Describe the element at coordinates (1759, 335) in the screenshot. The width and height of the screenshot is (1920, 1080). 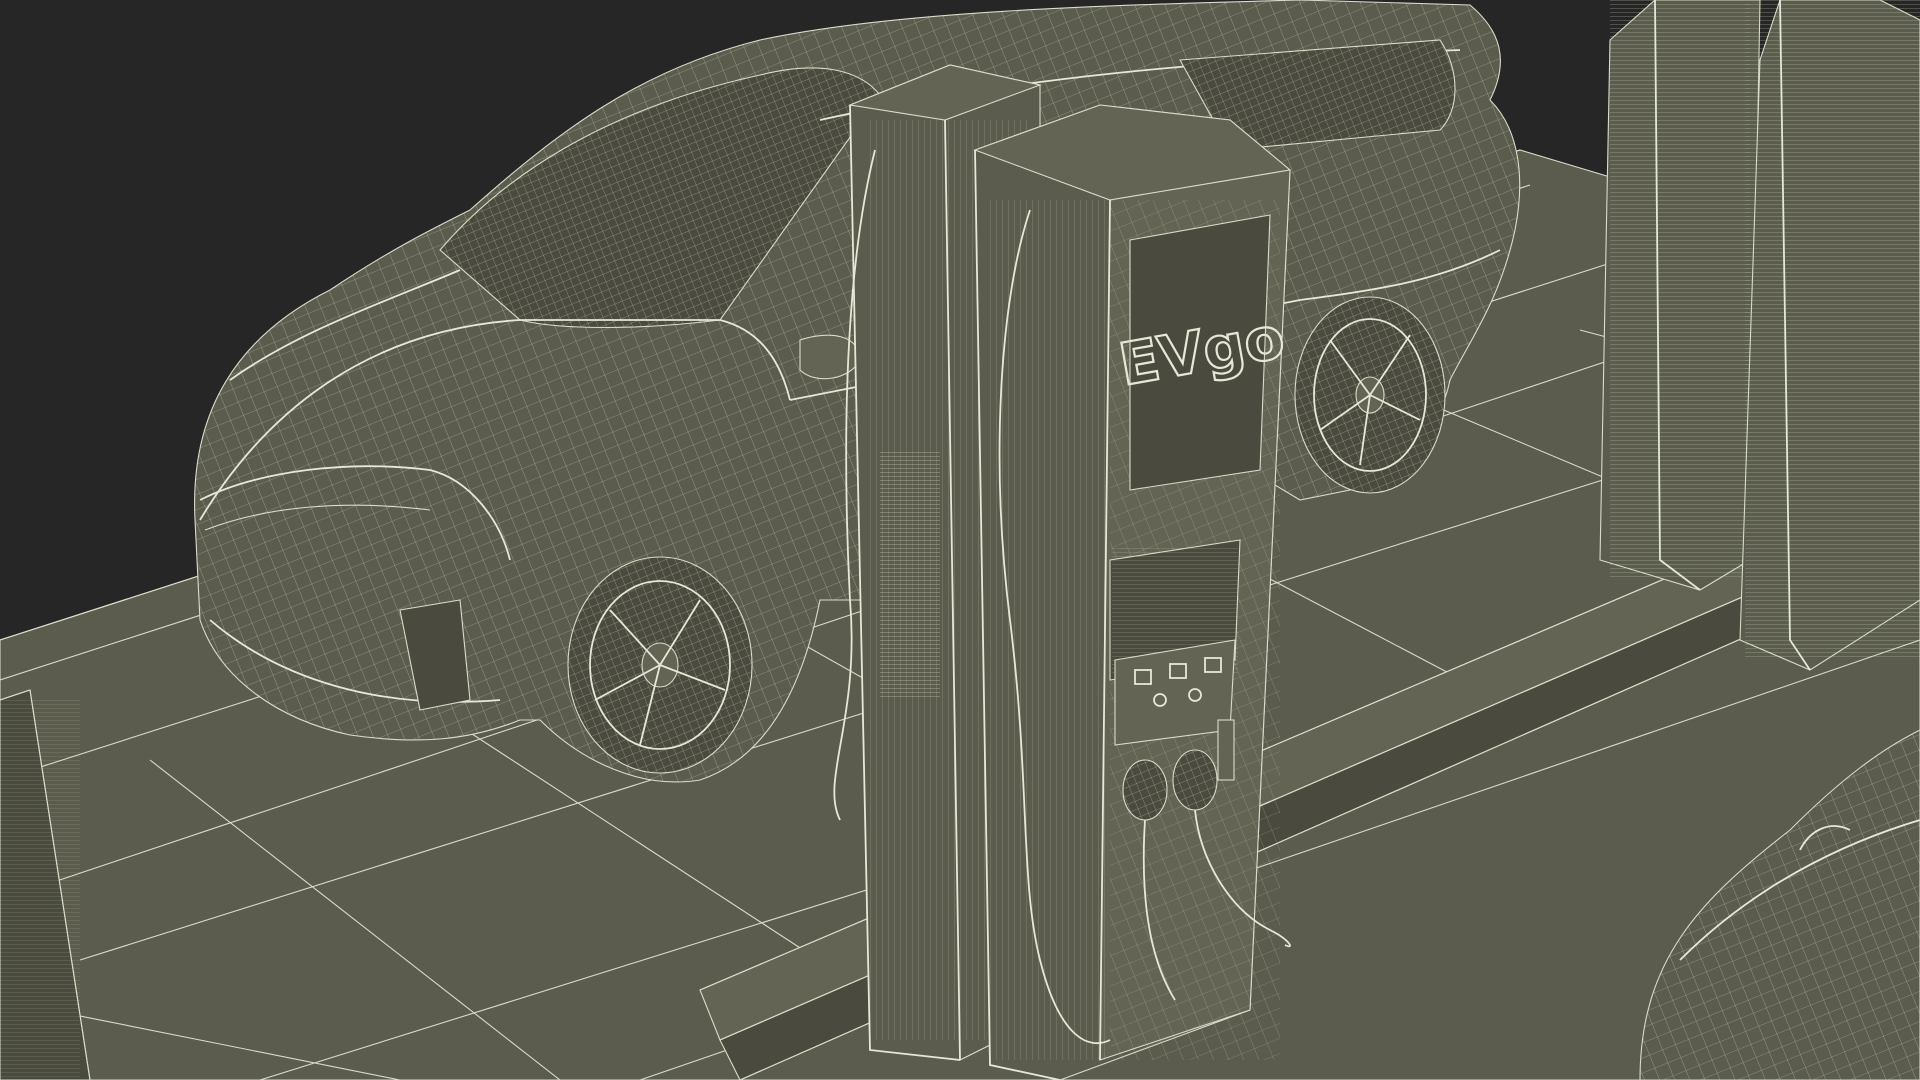
I see `background-pillars` at that location.